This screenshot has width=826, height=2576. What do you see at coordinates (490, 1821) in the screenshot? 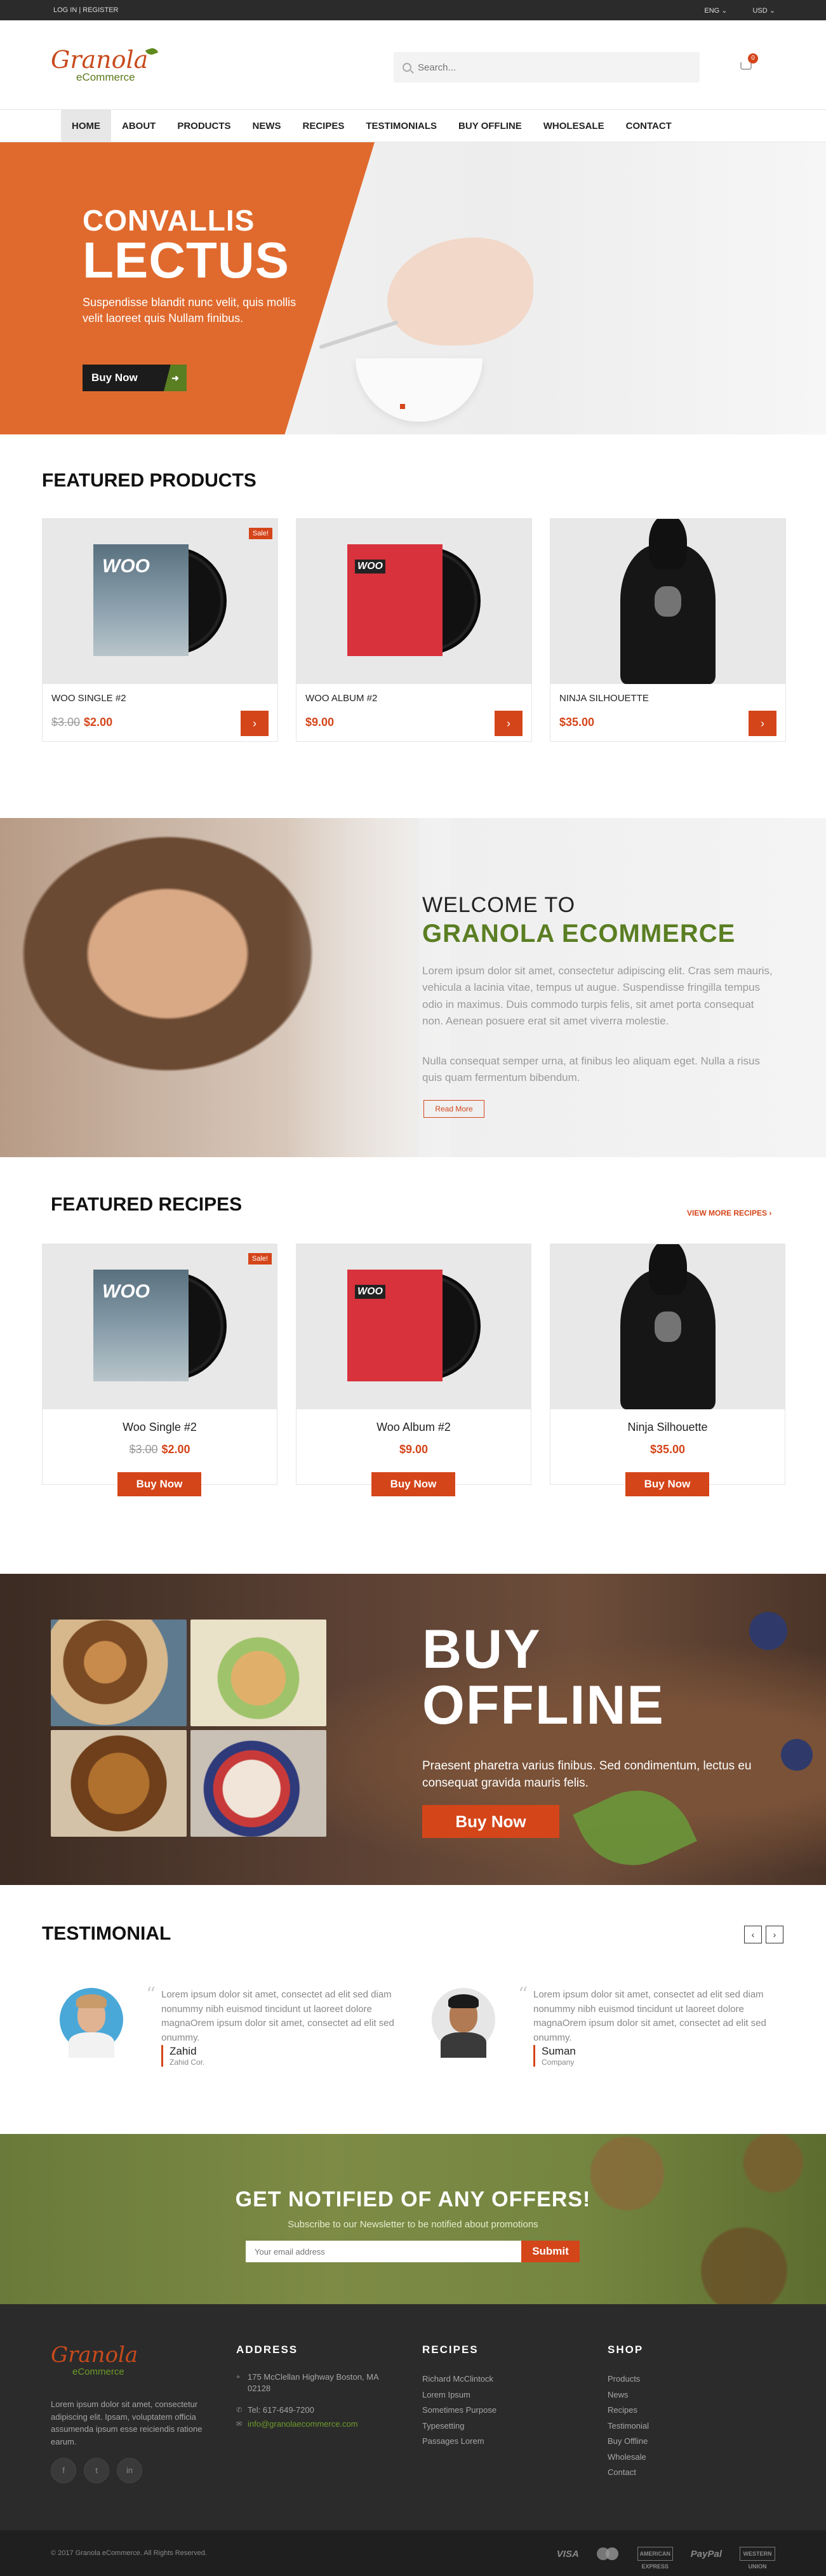
I see `buy-offline-button: Buy Now` at bounding box center [490, 1821].